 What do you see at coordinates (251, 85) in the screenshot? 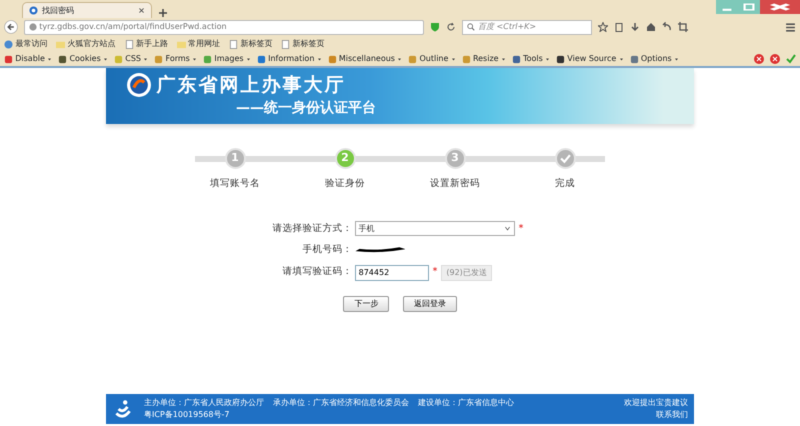
I see `banner-title: 广东省网上办事大厅` at bounding box center [251, 85].